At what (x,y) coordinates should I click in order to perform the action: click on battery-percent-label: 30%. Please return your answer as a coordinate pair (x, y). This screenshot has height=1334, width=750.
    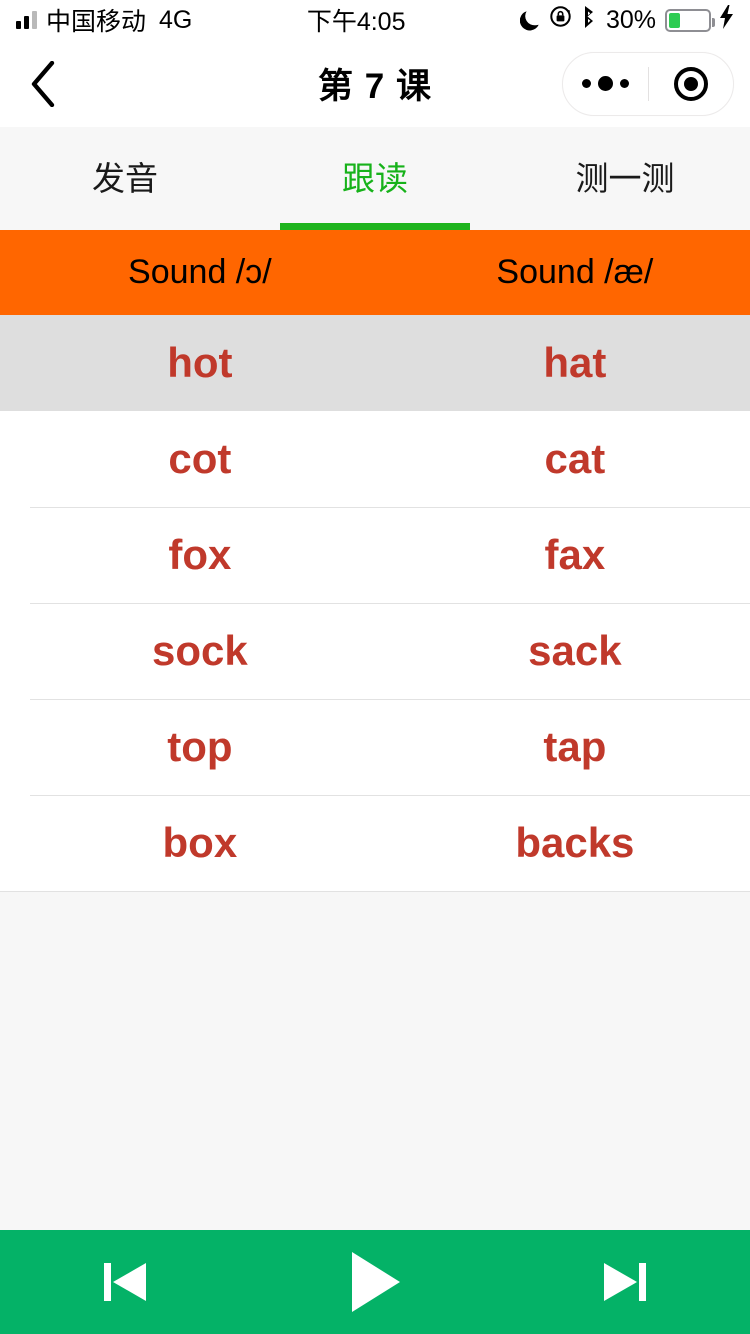
    Looking at the image, I should click on (630, 19).